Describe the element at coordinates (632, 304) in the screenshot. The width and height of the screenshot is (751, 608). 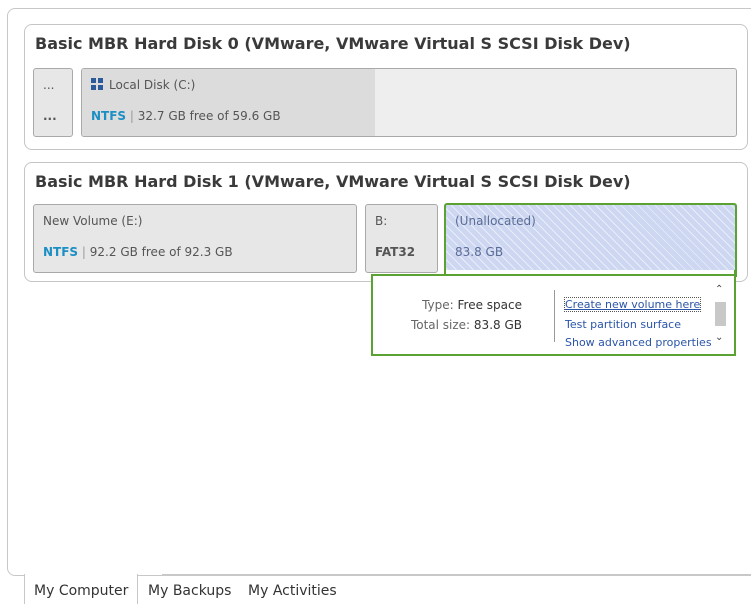
I see `create-volume-link: Create new volume here` at that location.